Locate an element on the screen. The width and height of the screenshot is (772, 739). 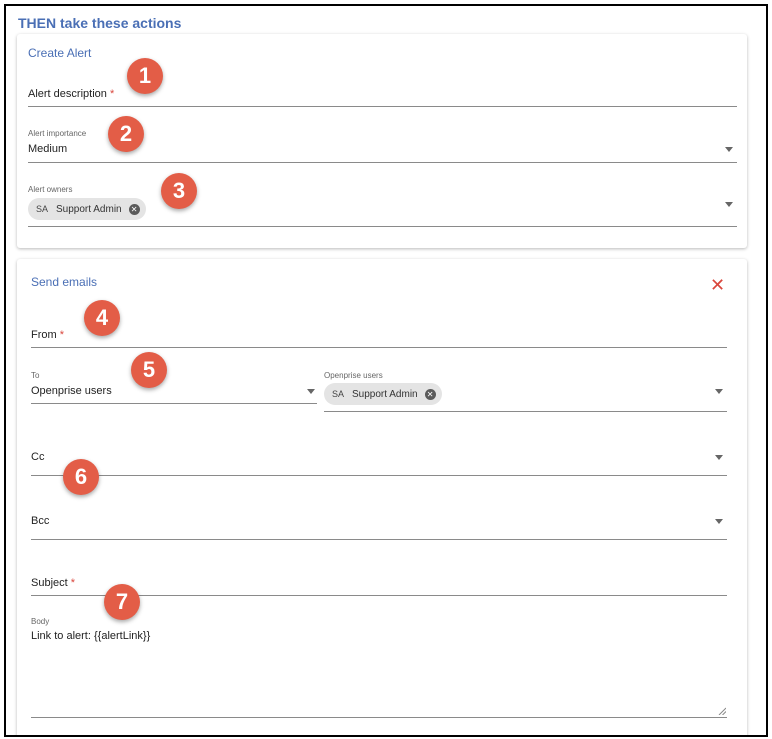
openprise-user-chip-initials: SA is located at coordinates (338, 394).